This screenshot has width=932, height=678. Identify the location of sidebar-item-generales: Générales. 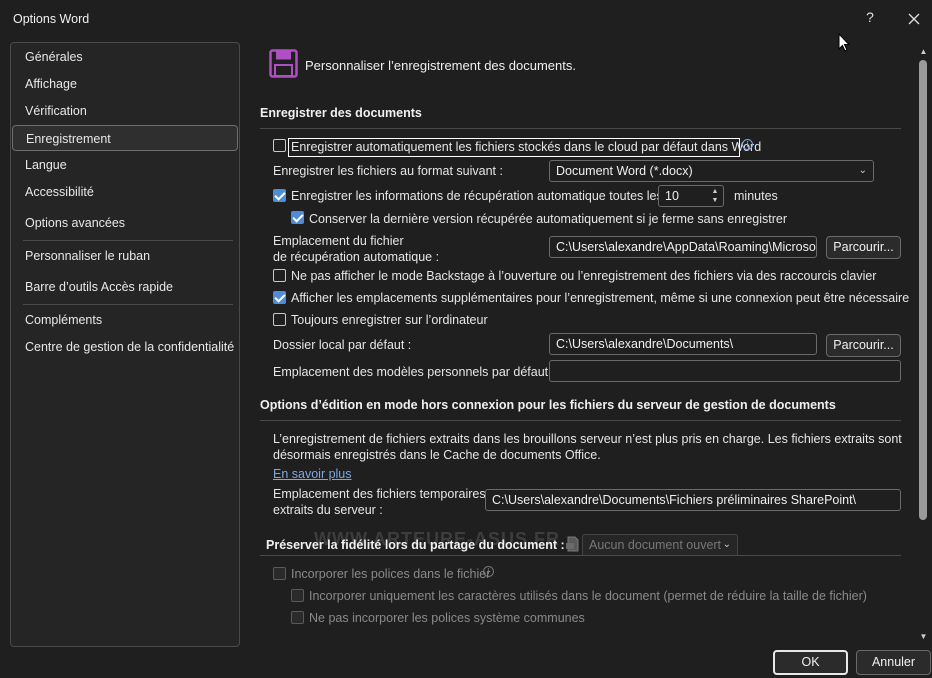
(125, 57).